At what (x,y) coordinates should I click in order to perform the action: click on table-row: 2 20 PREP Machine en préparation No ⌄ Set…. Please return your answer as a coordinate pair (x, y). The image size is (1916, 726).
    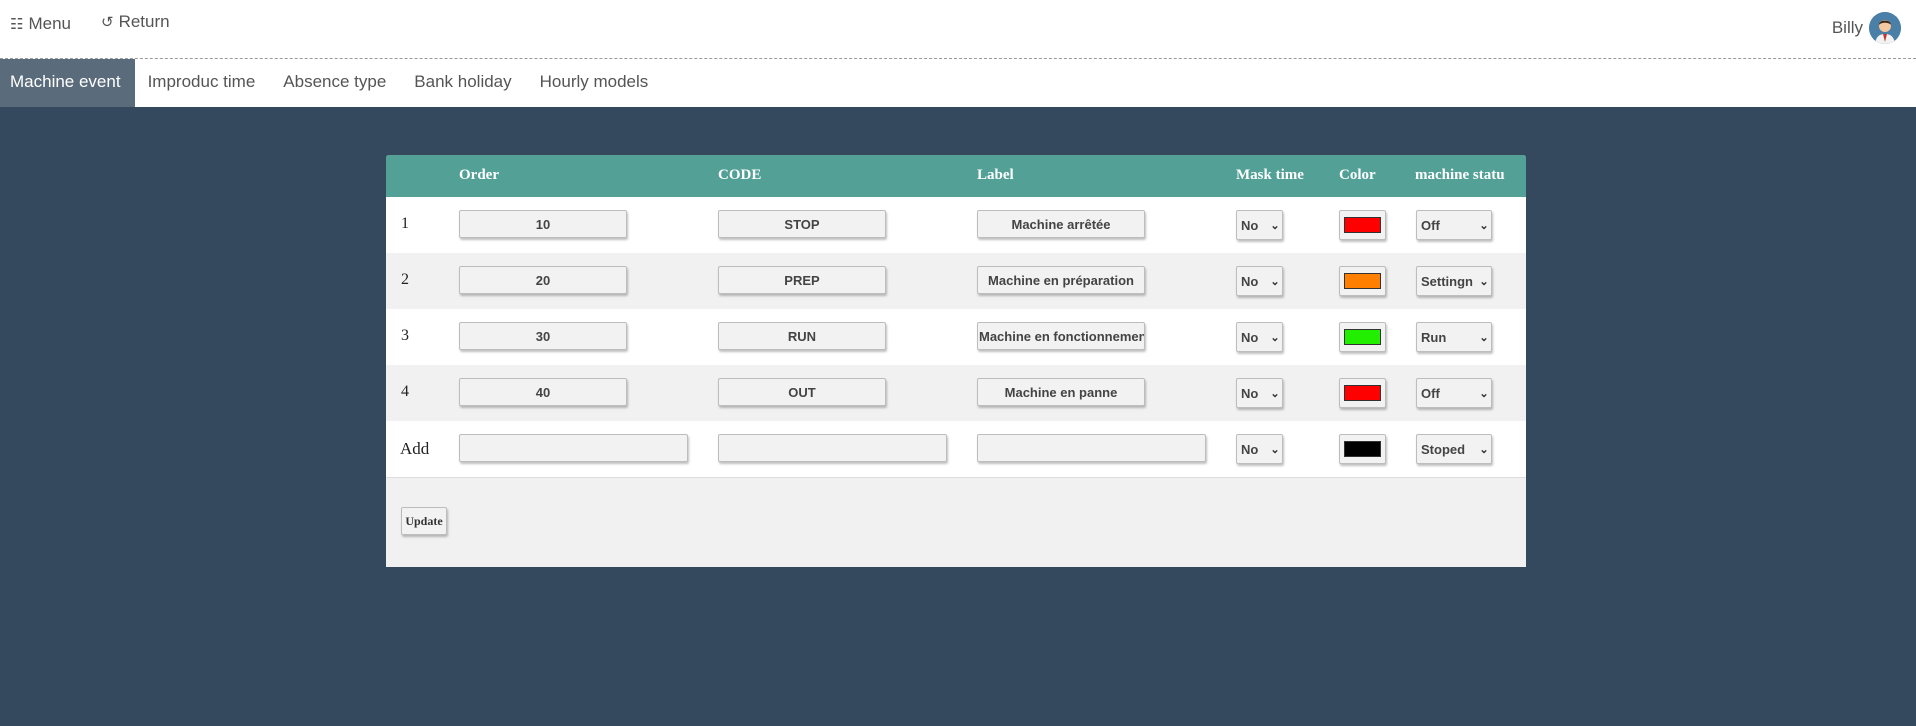
    Looking at the image, I should click on (956, 281).